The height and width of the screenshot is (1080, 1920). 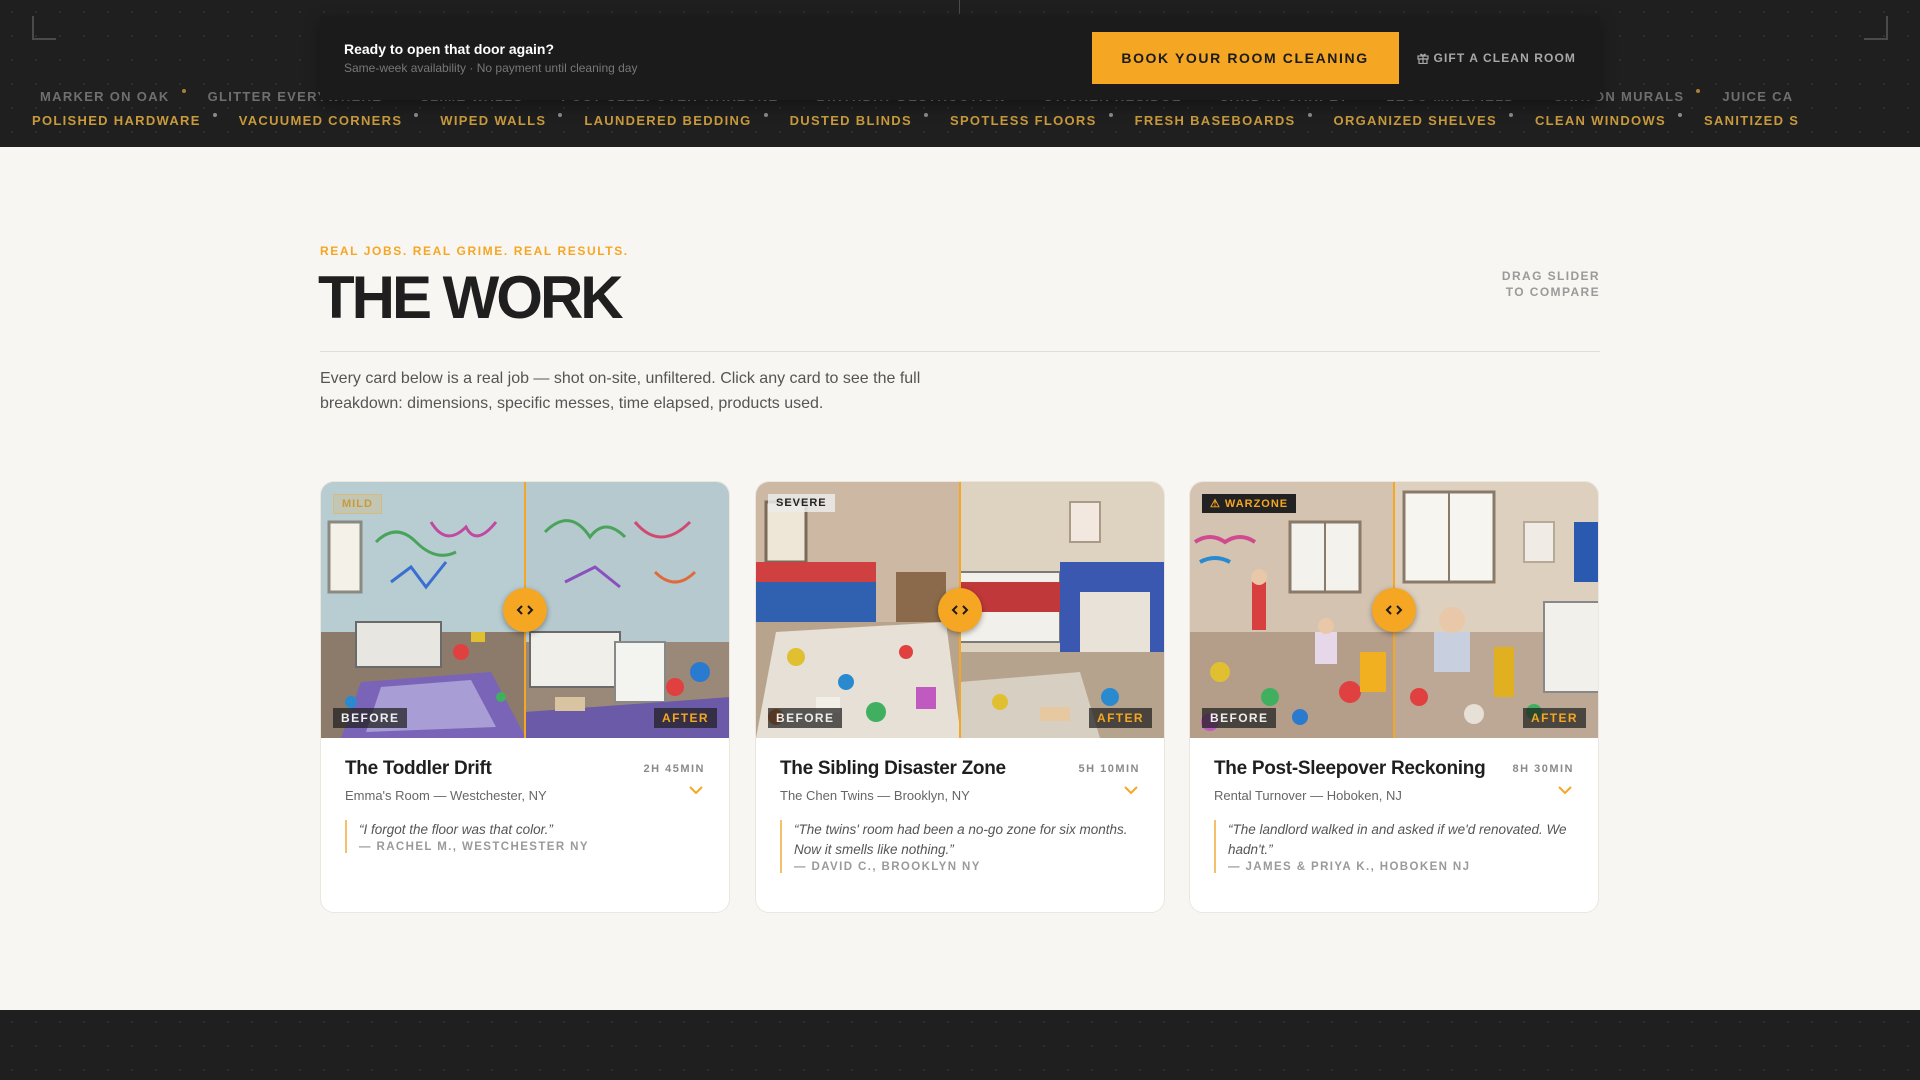 I want to click on testimonial-author: — DAVID C., BROOKLYN NY, so click(x=887, y=867).